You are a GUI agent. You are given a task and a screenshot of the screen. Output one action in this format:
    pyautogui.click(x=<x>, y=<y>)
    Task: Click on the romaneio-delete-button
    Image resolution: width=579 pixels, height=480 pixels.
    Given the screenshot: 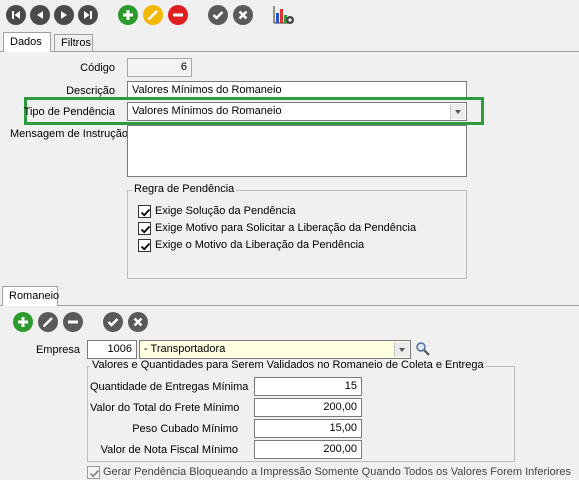 What is the action you would take?
    pyautogui.click(x=73, y=322)
    